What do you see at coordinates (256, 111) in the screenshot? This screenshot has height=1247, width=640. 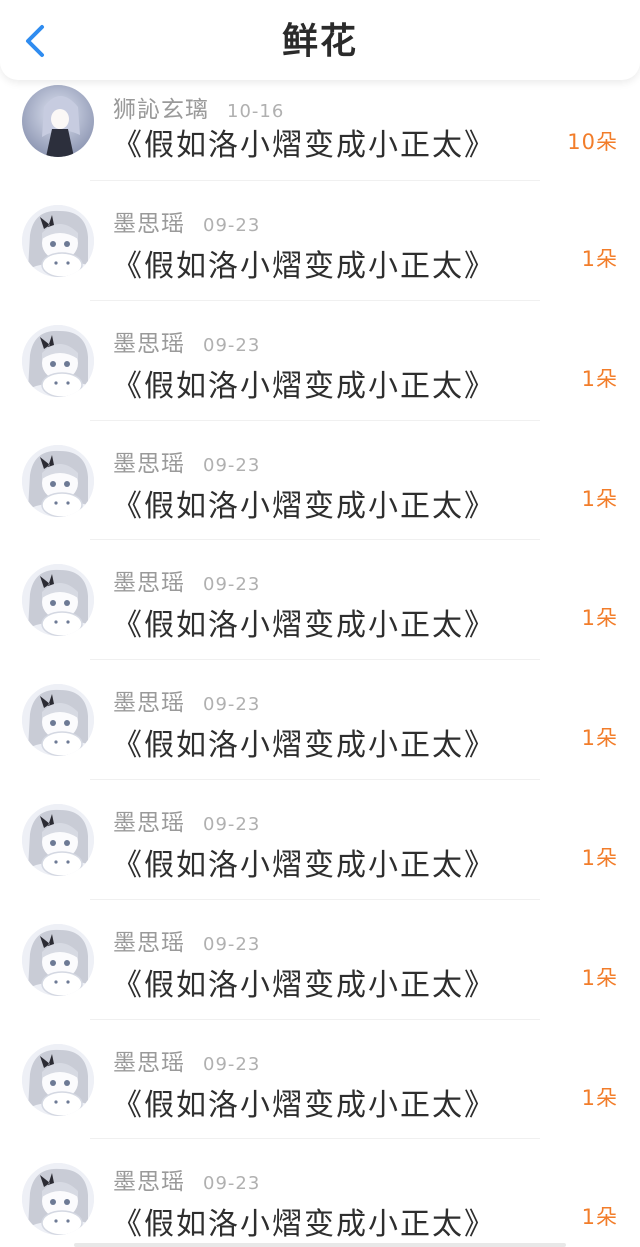 I see `send-date: 10-16` at bounding box center [256, 111].